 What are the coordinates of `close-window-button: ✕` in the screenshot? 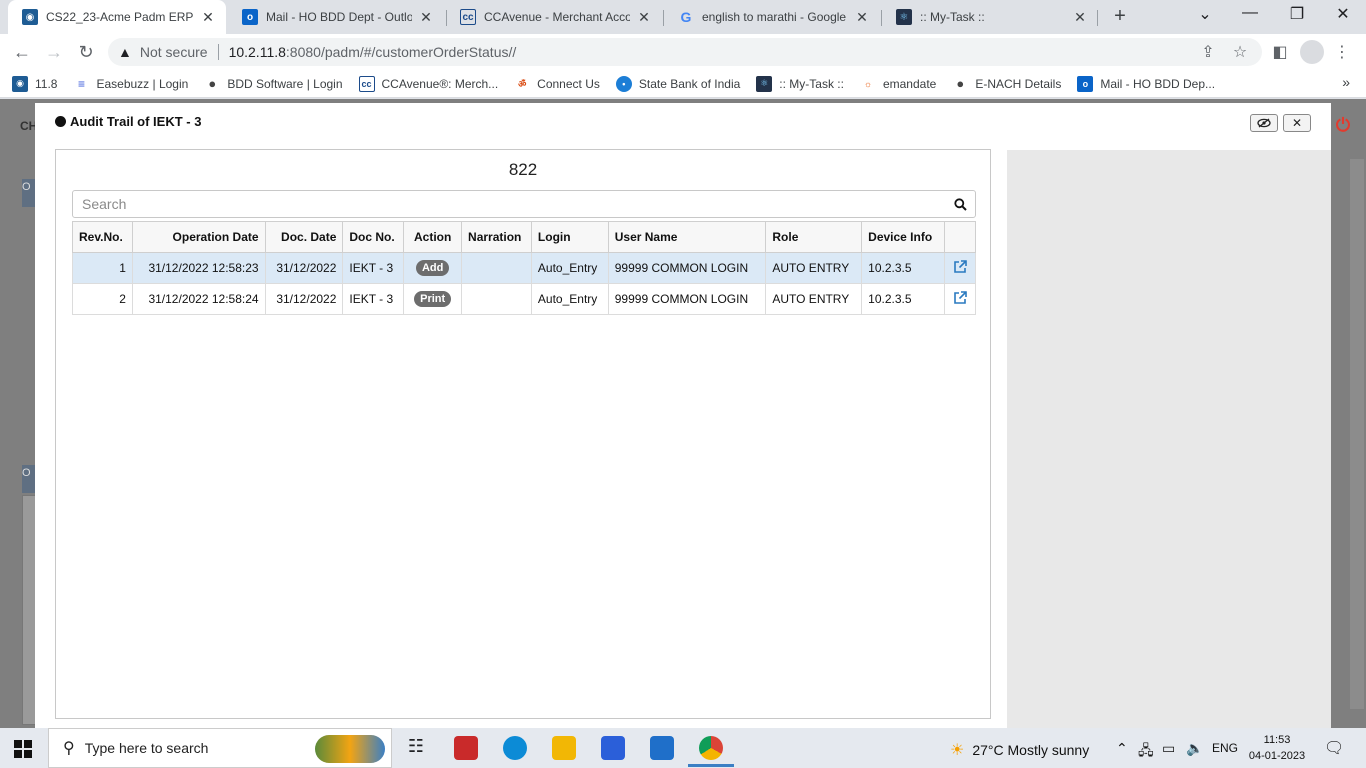 It's located at (1343, 14).